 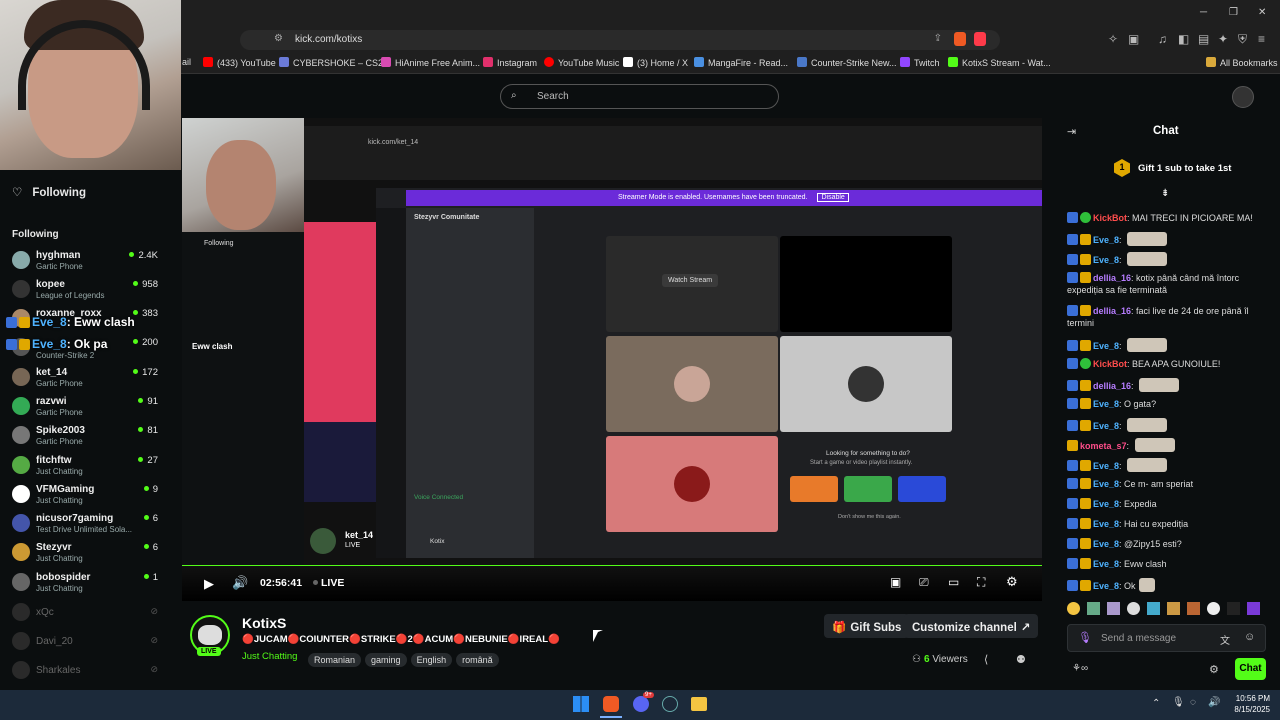 What do you see at coordinates (1225, 639) in the screenshot?
I see `translate-icon: 文` at bounding box center [1225, 639].